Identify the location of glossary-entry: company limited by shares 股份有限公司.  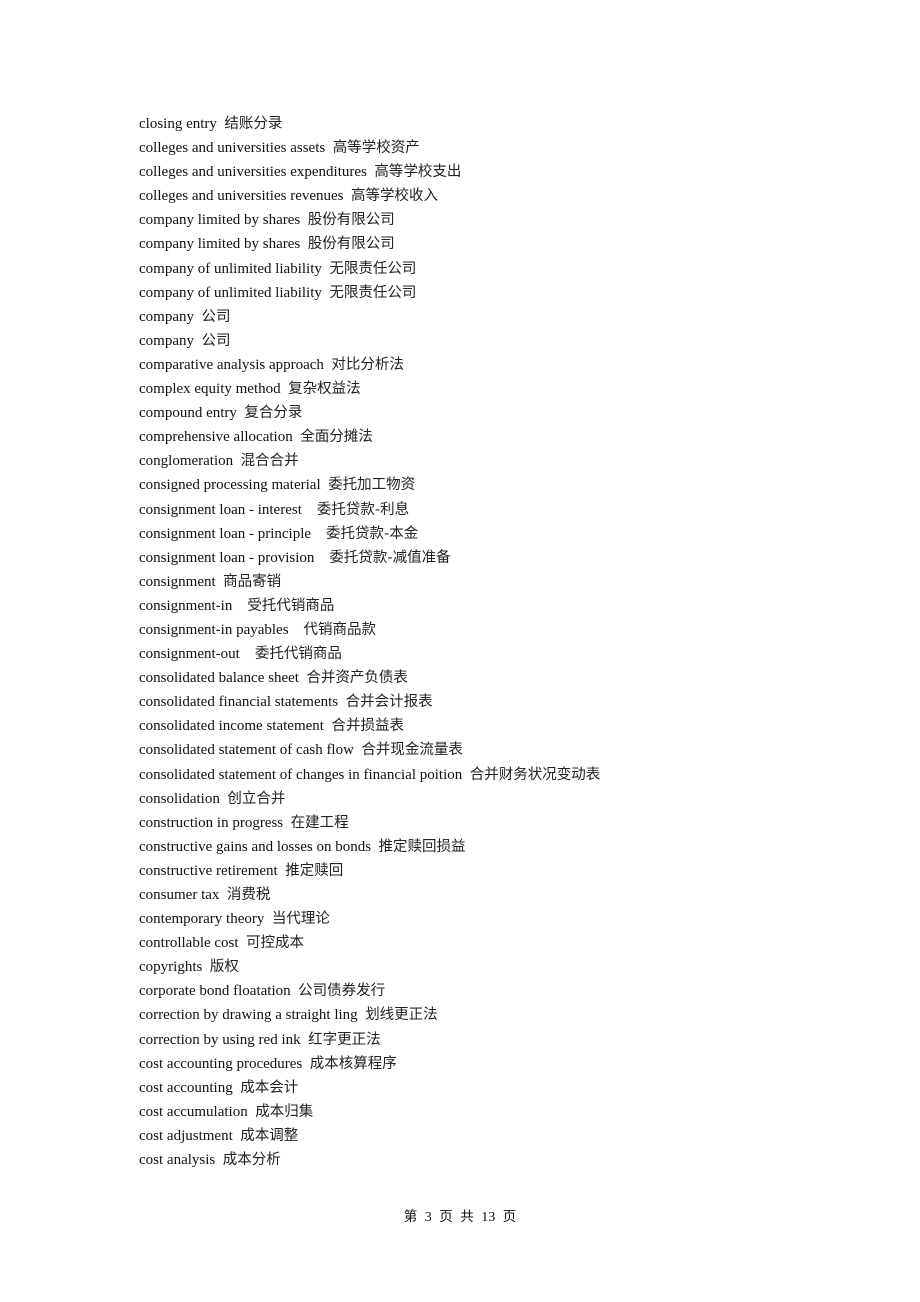
(369, 245).